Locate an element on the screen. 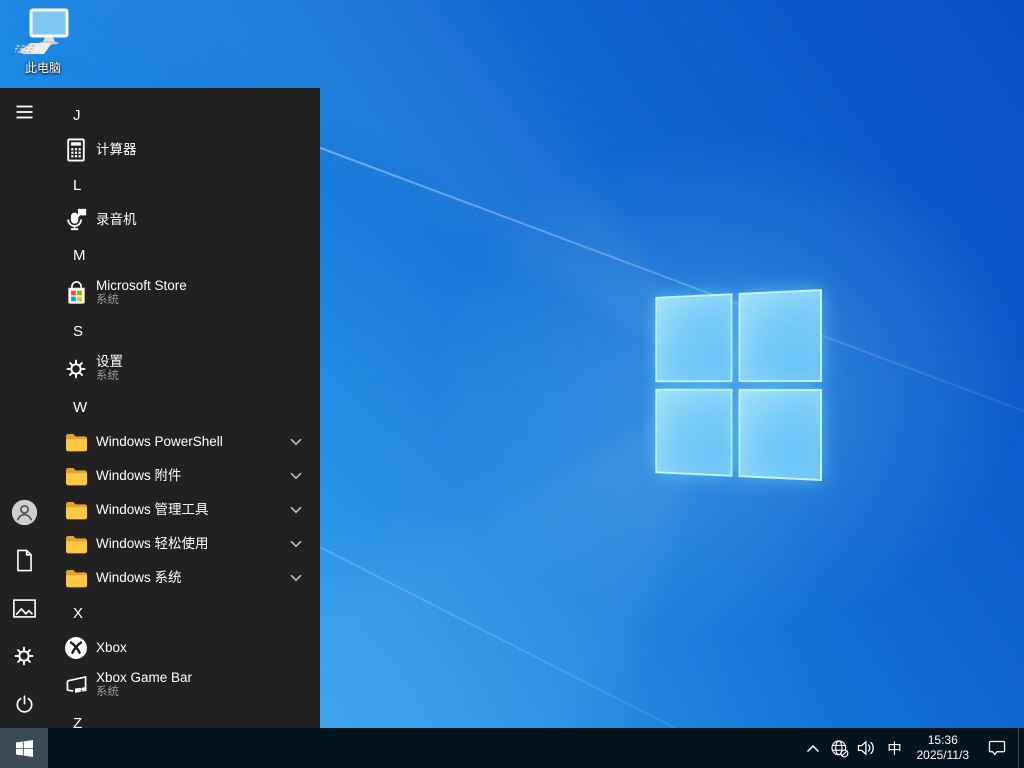  rail-button-expand-menu is located at coordinates (24, 112).